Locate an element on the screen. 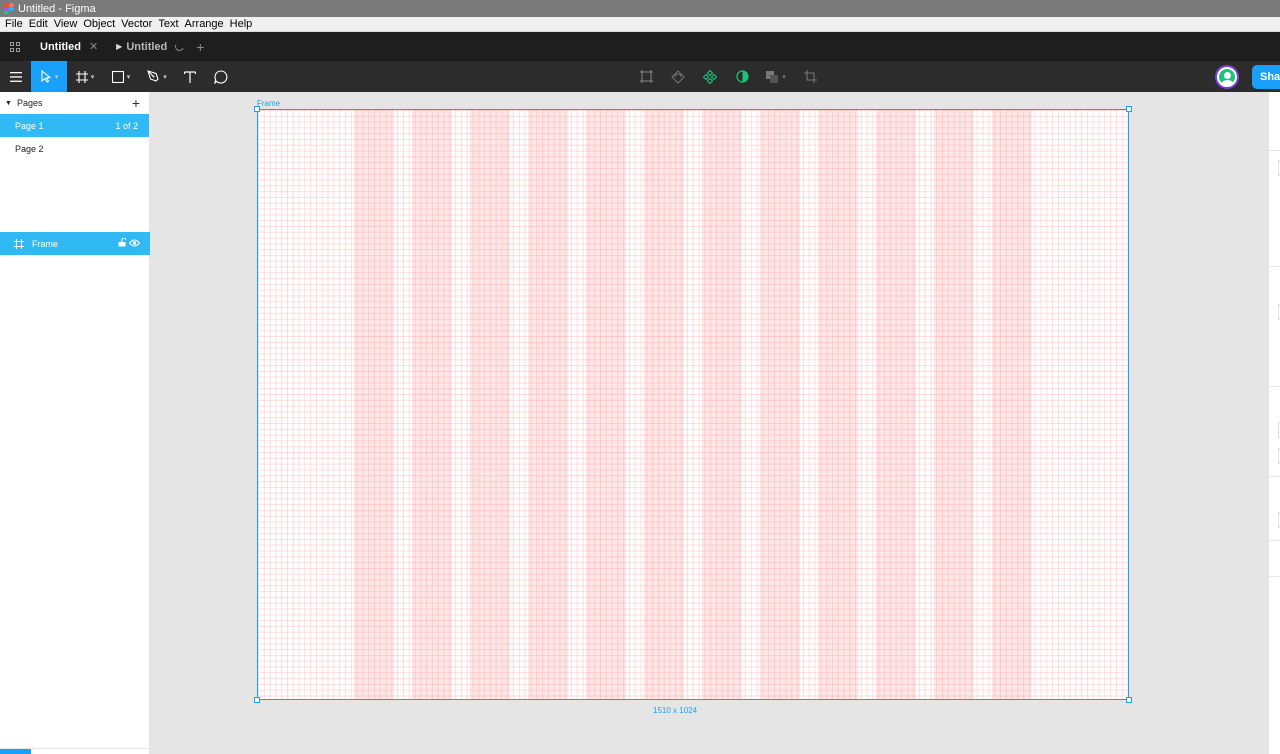  page-item-page-2: Page 2 is located at coordinates (74, 148).